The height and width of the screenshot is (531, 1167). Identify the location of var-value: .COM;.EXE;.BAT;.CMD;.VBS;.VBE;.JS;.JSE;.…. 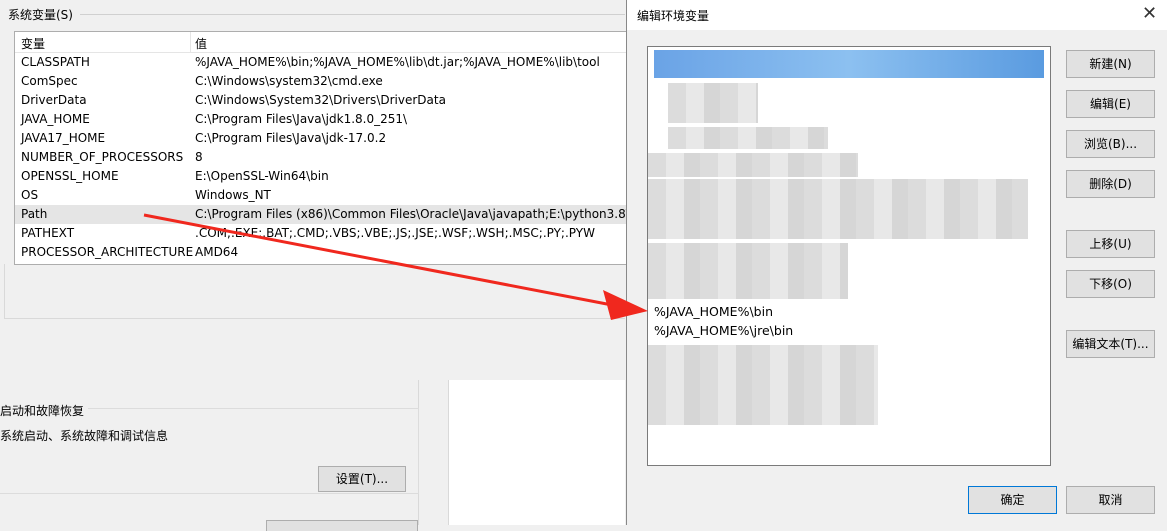
(395, 233).